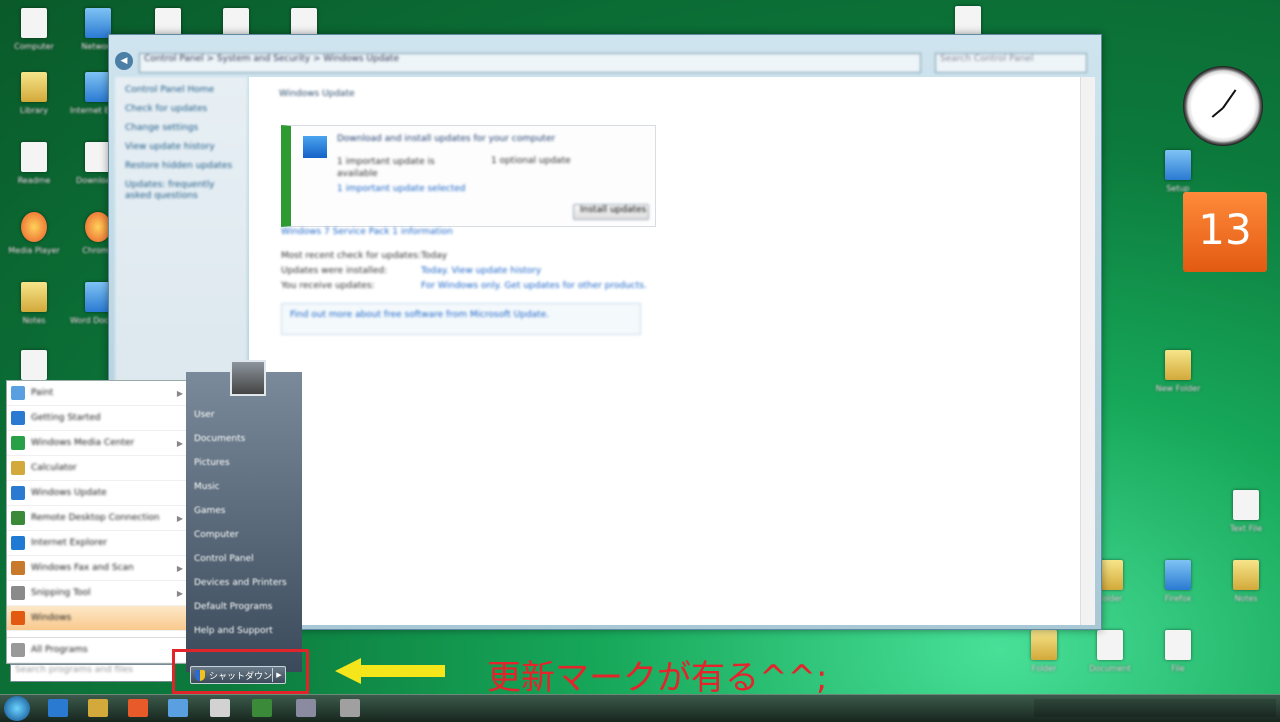 The image size is (1280, 722). I want to click on sidebar-link: Change settings, so click(181, 128).